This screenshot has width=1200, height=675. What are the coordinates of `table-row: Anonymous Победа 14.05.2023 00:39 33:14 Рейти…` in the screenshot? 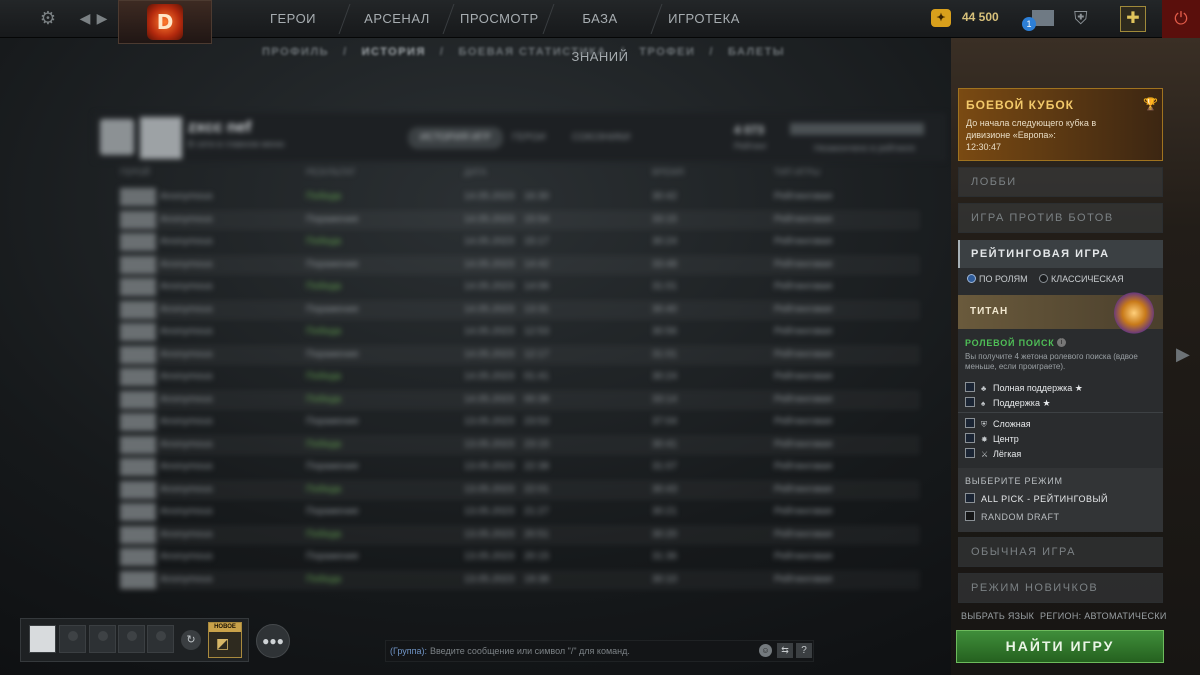 It's located at (520, 399).